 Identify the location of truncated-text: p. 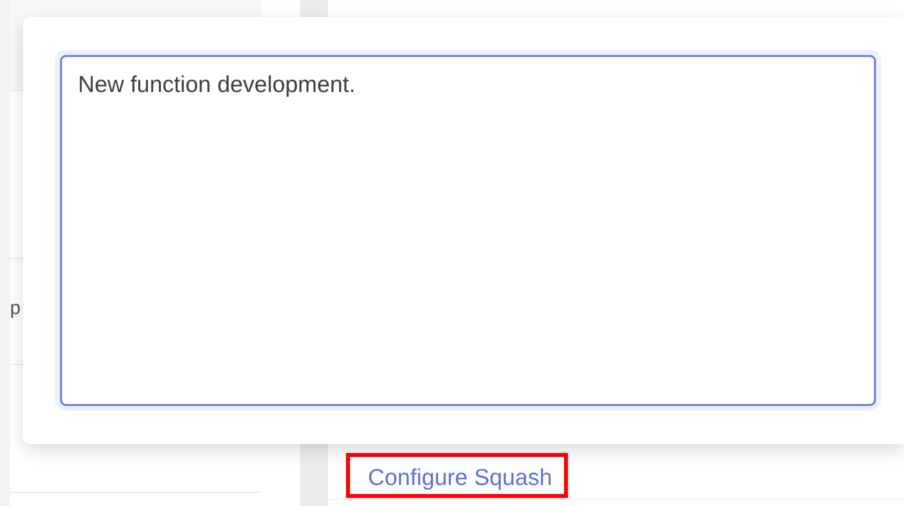
(15, 309).